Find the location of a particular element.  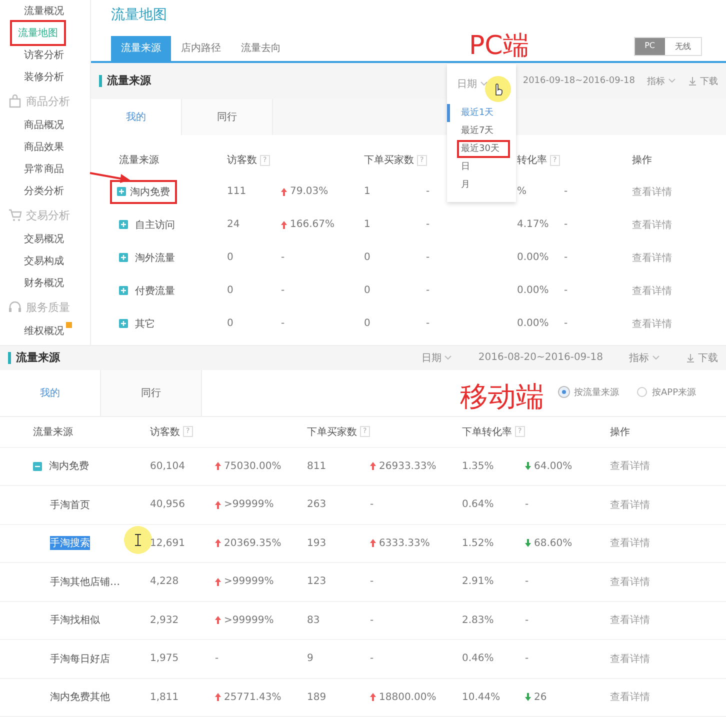

column-header: 下单买家数 is located at coordinates (389, 160).